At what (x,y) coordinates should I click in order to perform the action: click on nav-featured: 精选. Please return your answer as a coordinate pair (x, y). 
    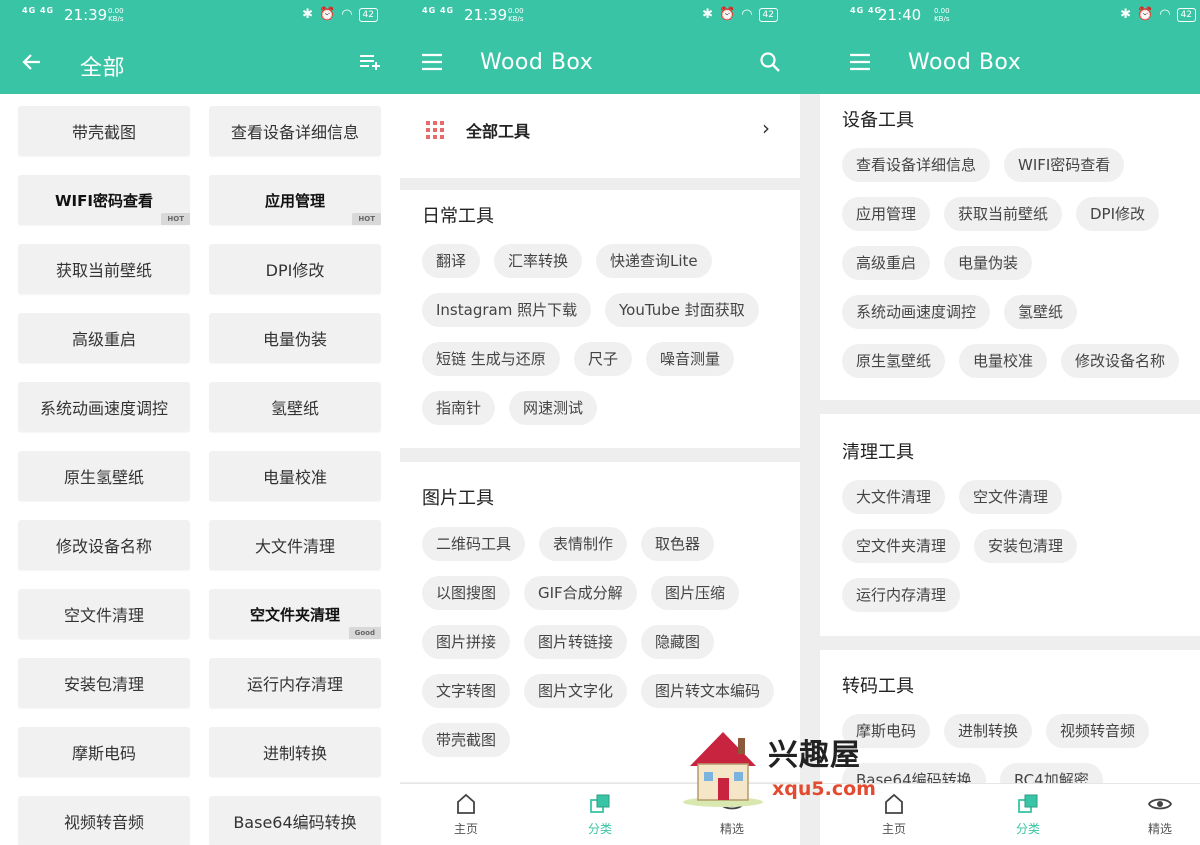
    Looking at the image, I should click on (1160, 814).